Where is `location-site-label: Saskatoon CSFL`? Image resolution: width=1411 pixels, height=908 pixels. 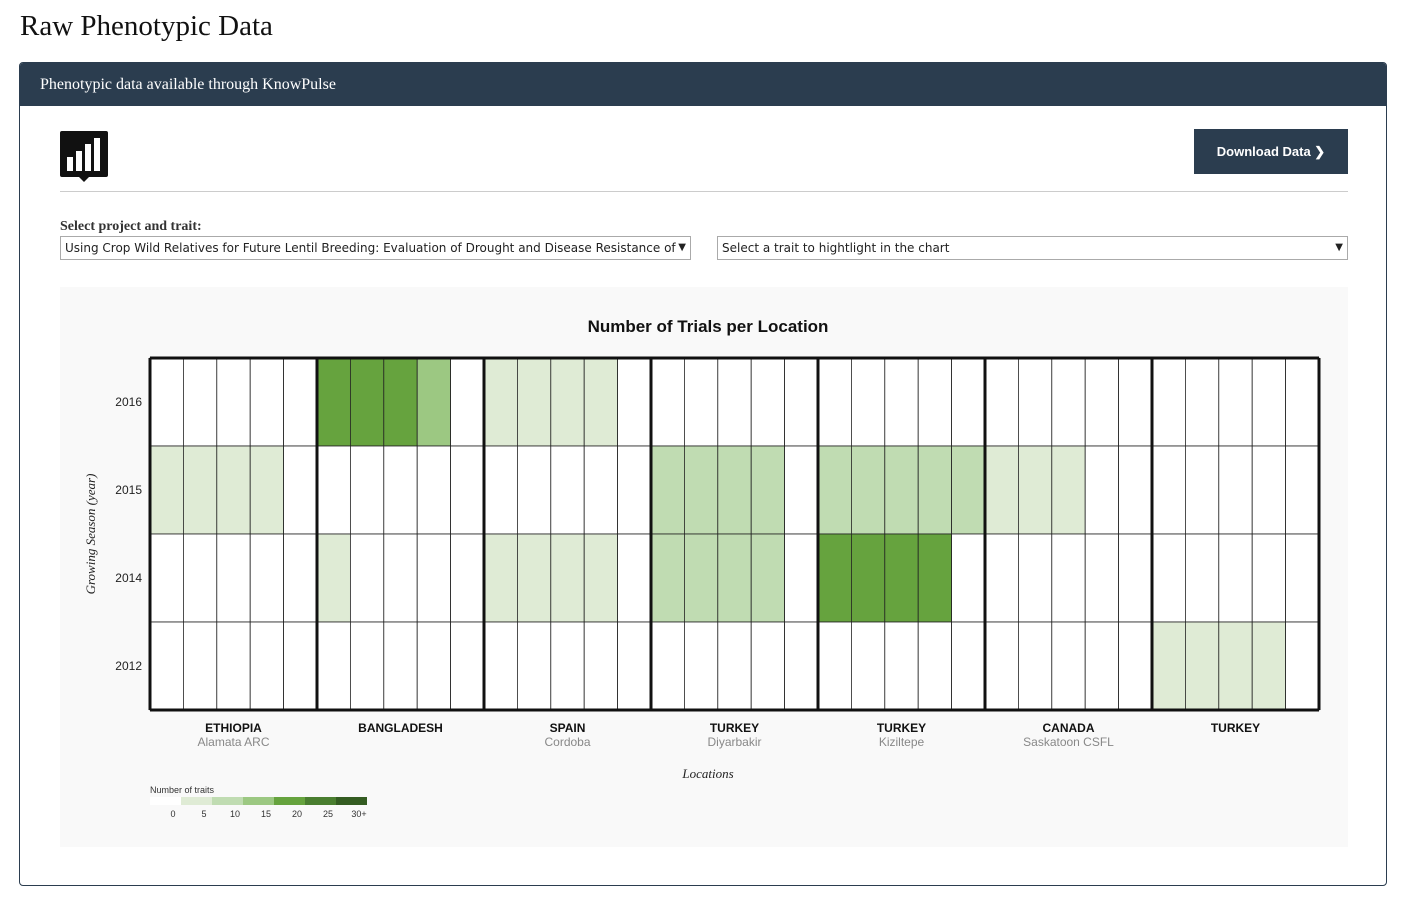 location-site-label: Saskatoon CSFL is located at coordinates (1068, 742).